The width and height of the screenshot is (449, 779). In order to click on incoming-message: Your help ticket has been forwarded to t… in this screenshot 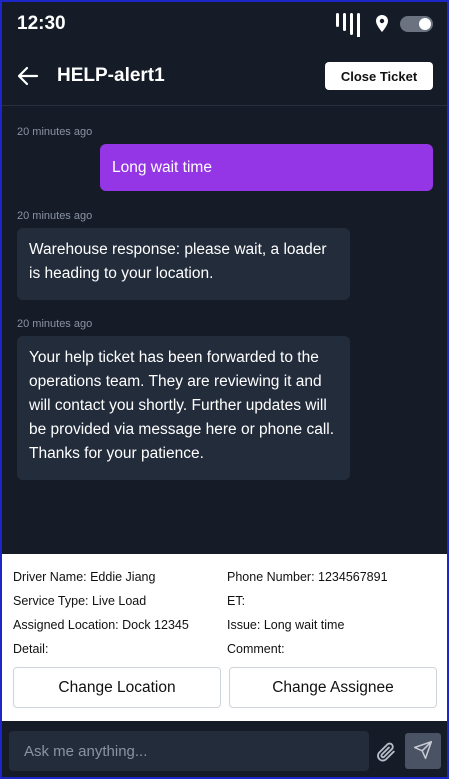, I will do `click(183, 408)`.